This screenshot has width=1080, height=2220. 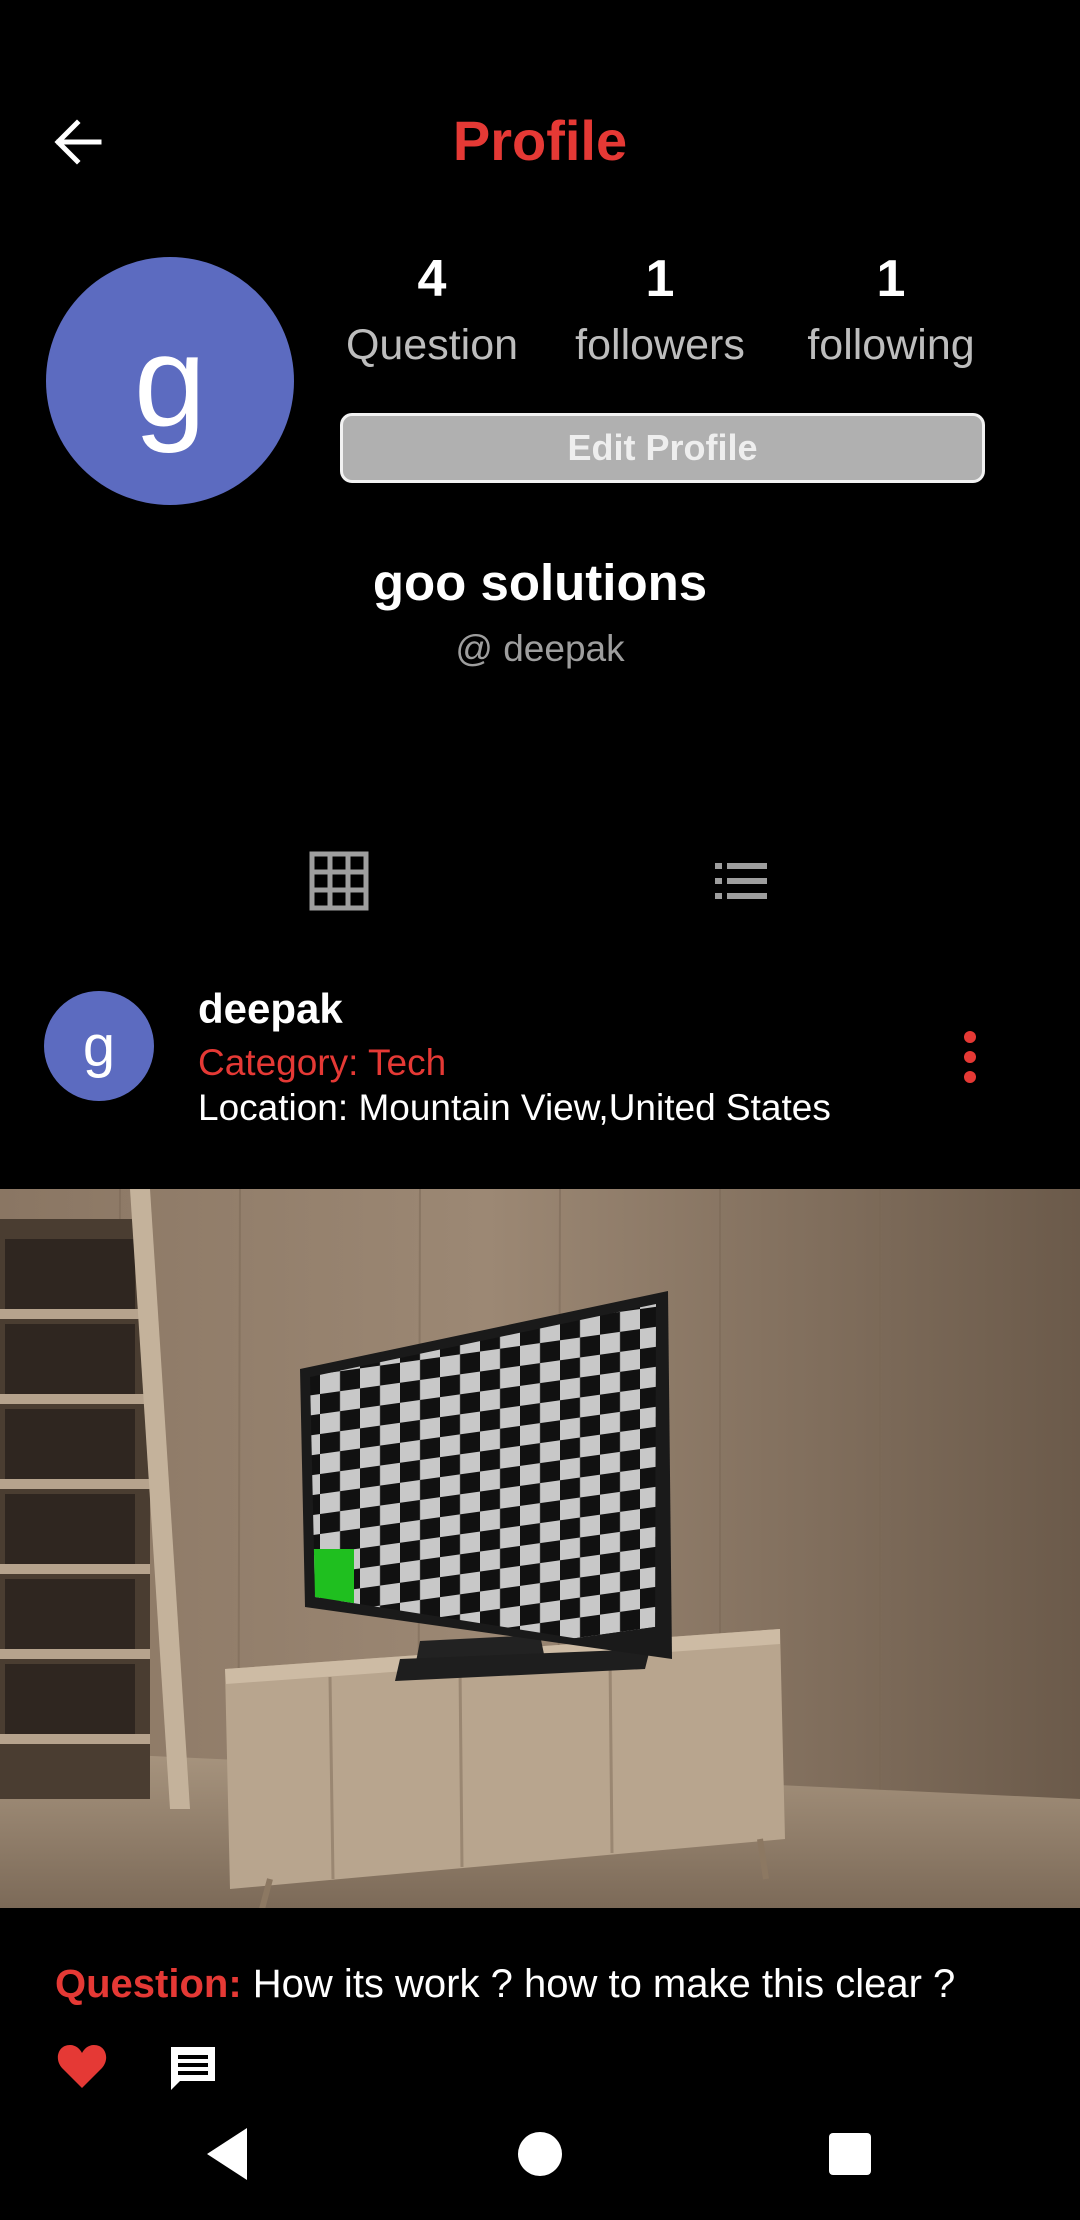 What do you see at coordinates (322, 1062) in the screenshot?
I see `post-category: Category: Tech` at bounding box center [322, 1062].